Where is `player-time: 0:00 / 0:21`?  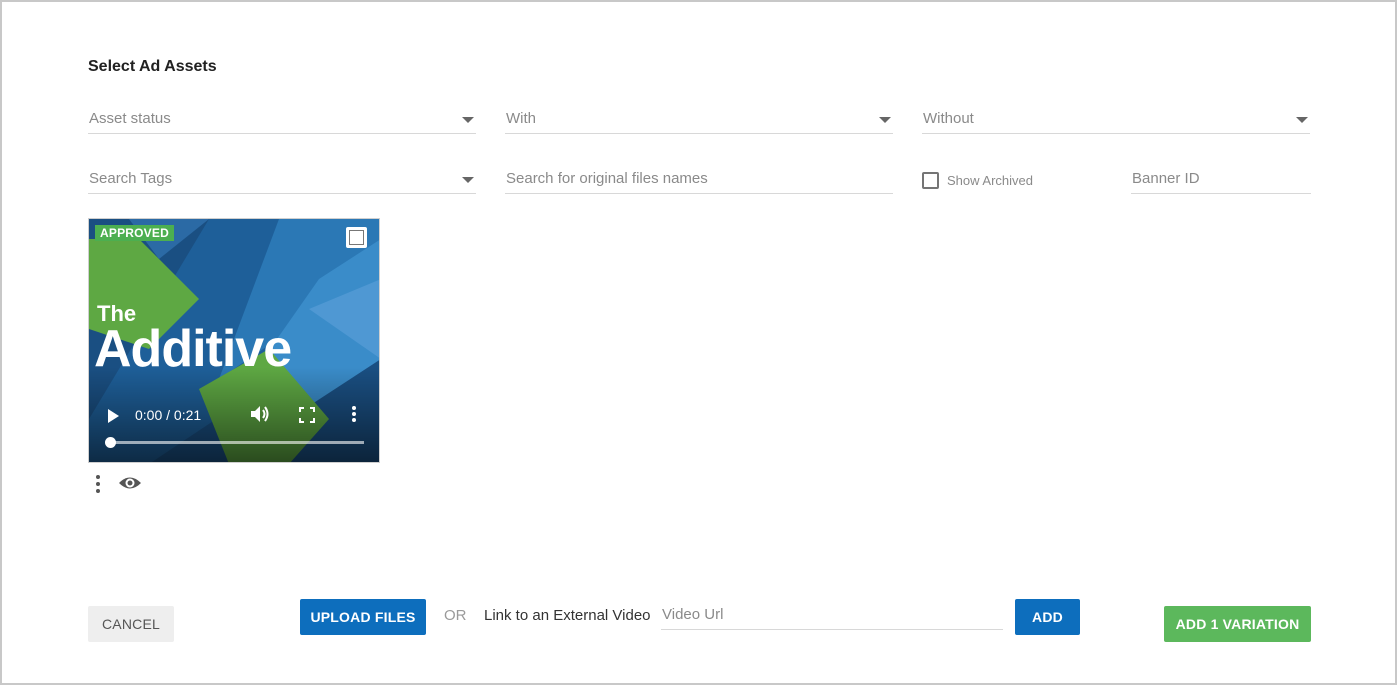
player-time: 0:00 / 0:21 is located at coordinates (168, 415).